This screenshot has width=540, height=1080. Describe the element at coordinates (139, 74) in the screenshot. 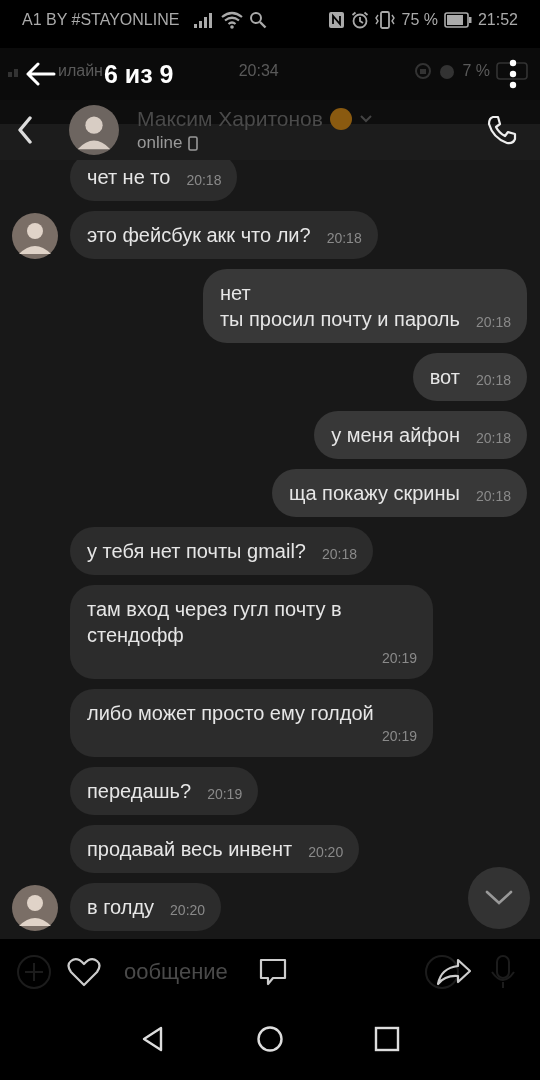

I see `photo-counter: 6 из 9` at that location.